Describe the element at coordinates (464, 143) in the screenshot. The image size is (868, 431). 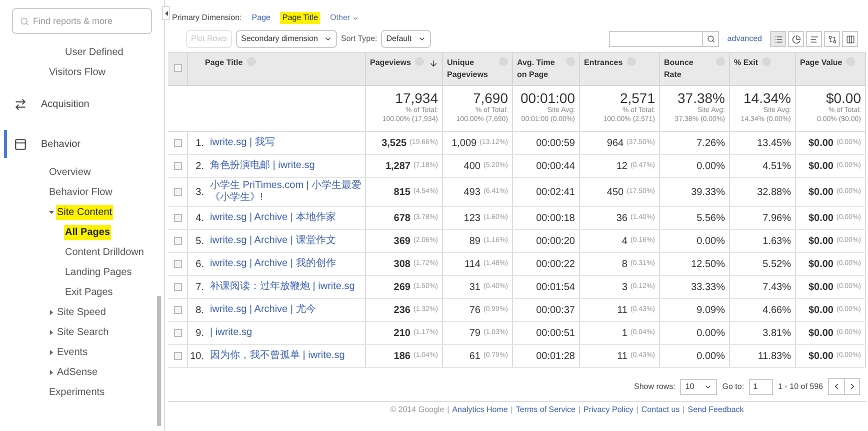
I see `metric-value: 1,009` at that location.